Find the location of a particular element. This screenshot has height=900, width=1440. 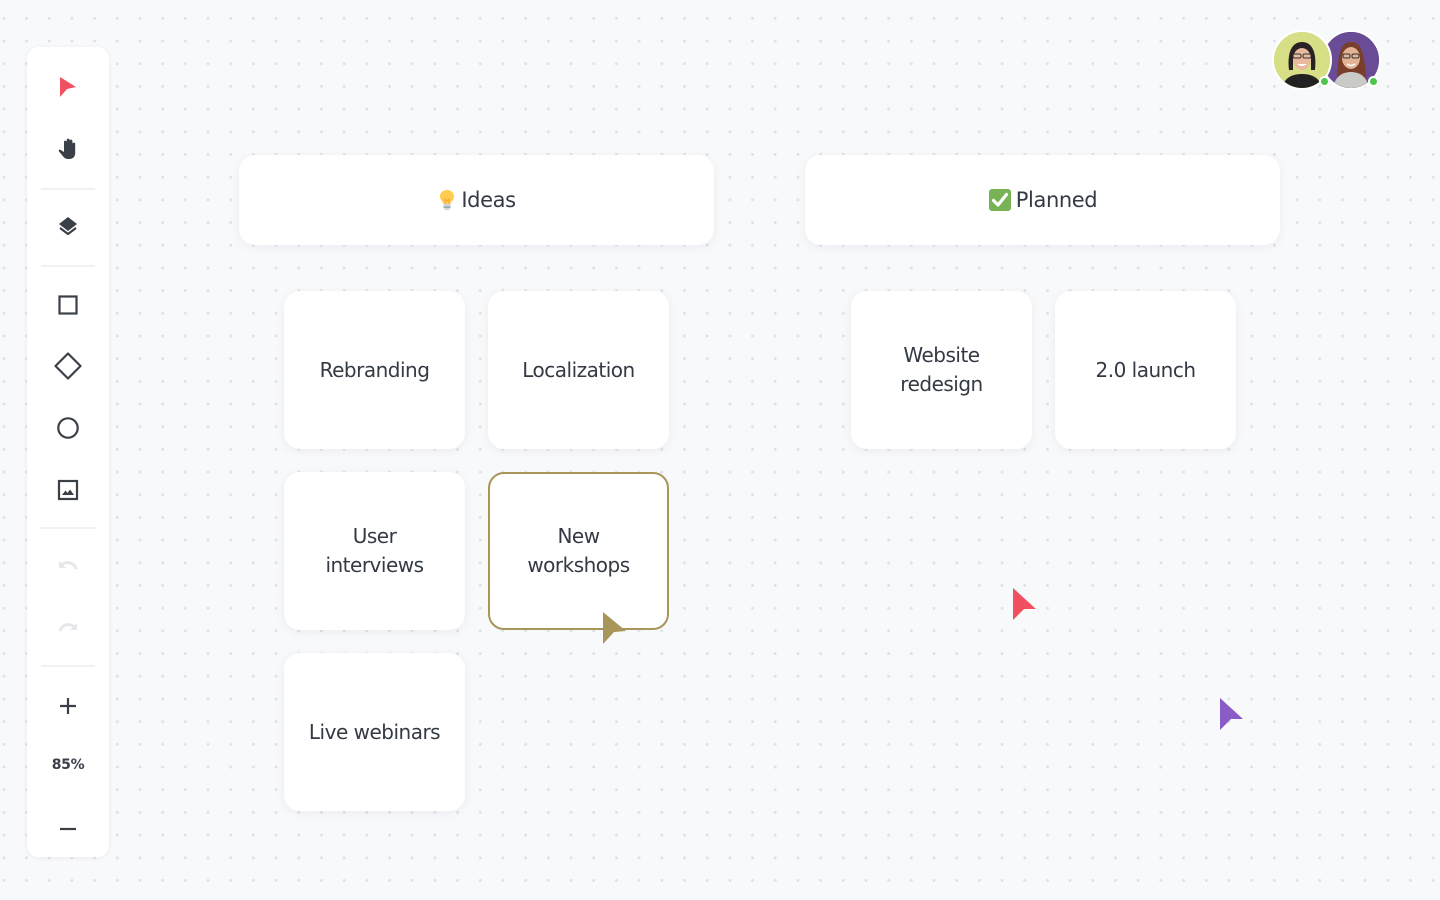

select-tool-button is located at coordinates (68, 87).